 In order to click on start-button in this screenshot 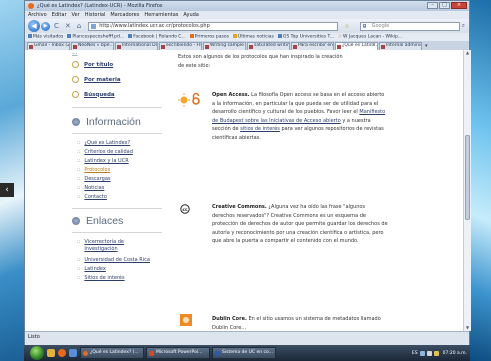, I will do `click(37, 353)`.